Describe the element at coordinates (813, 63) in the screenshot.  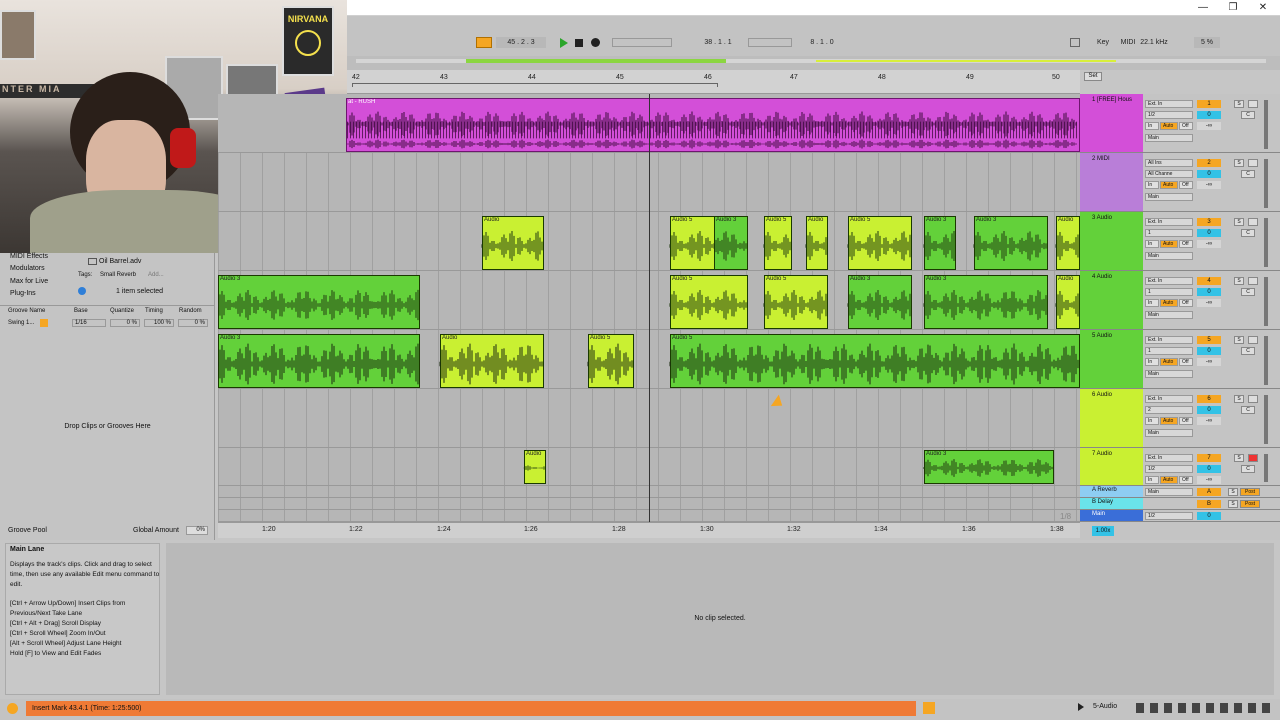
I see `arrangement-overview` at that location.